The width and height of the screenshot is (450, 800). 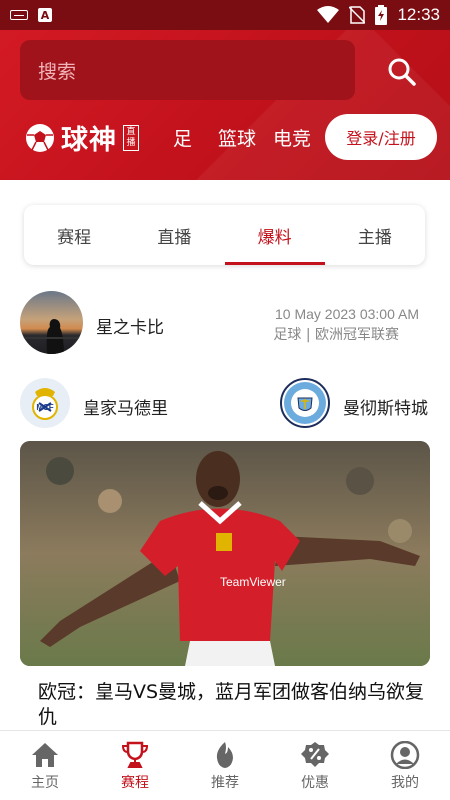 What do you see at coordinates (89, 140) in the screenshot?
I see `logo-text: 球神` at bounding box center [89, 140].